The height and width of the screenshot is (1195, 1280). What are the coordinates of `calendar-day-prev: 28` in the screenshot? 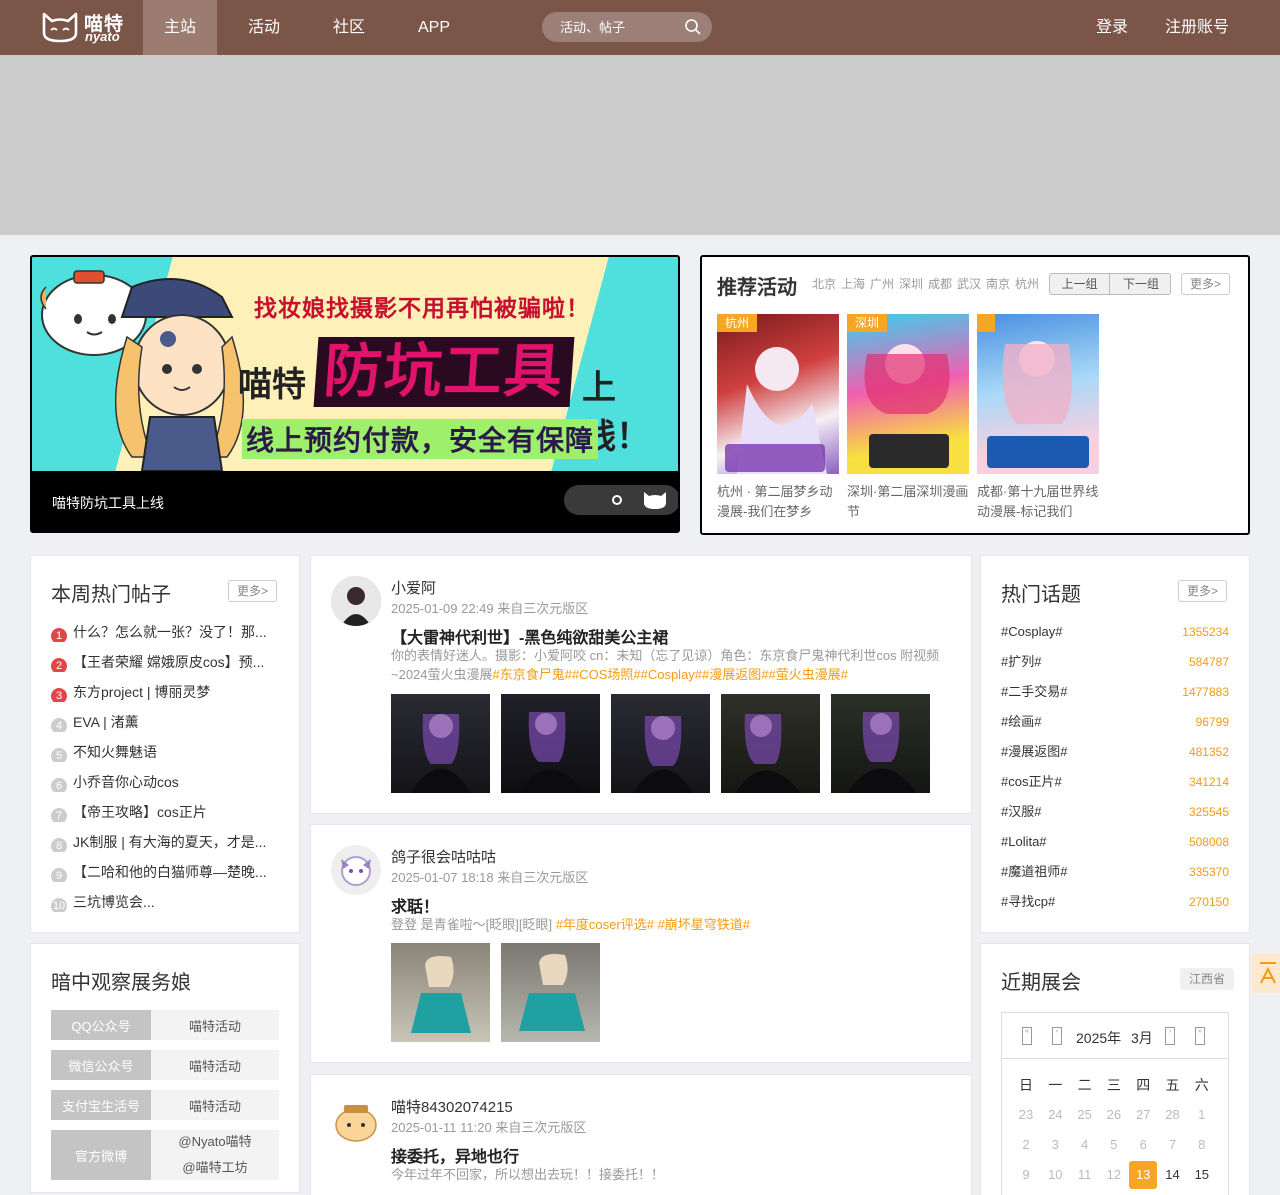 It's located at (1173, 1115).